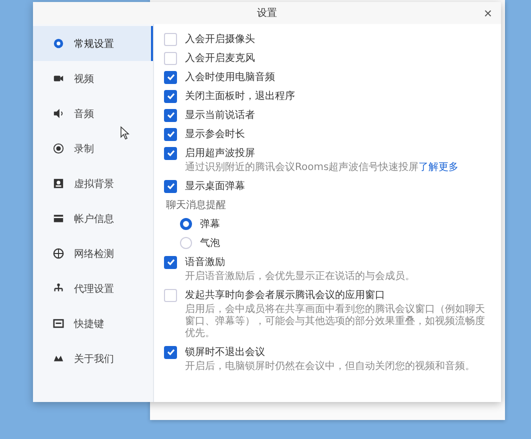 The width and height of the screenshot is (531, 439). Describe the element at coordinates (125, 133) in the screenshot. I see `pointer-cursor-icon` at that location.